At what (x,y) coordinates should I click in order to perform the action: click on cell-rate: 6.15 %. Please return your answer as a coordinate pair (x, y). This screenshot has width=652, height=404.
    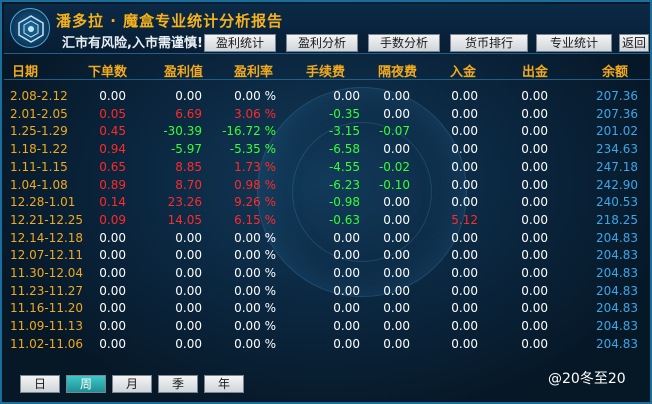
    Looking at the image, I should click on (255, 219).